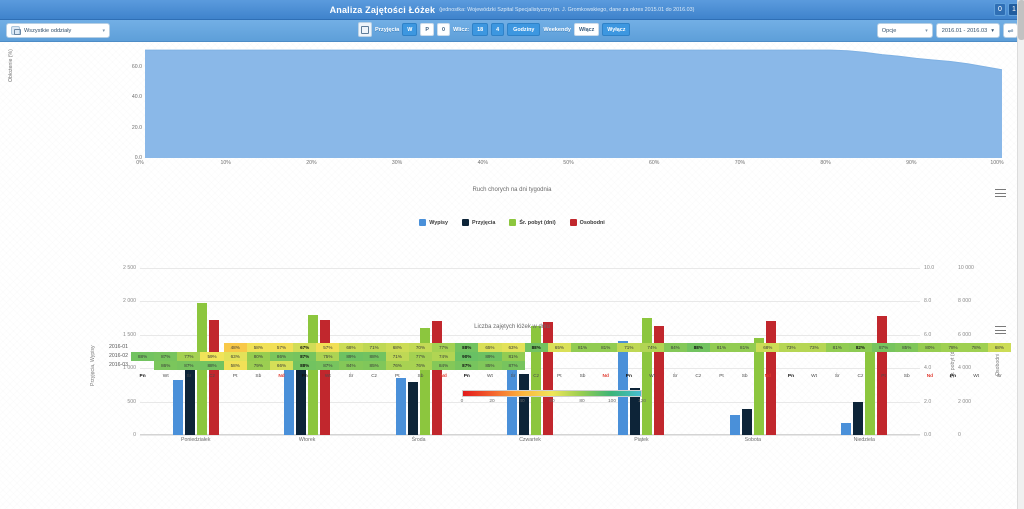 This screenshot has width=1024, height=509. I want to click on heatmap-cell: 67%, so click(305, 347).